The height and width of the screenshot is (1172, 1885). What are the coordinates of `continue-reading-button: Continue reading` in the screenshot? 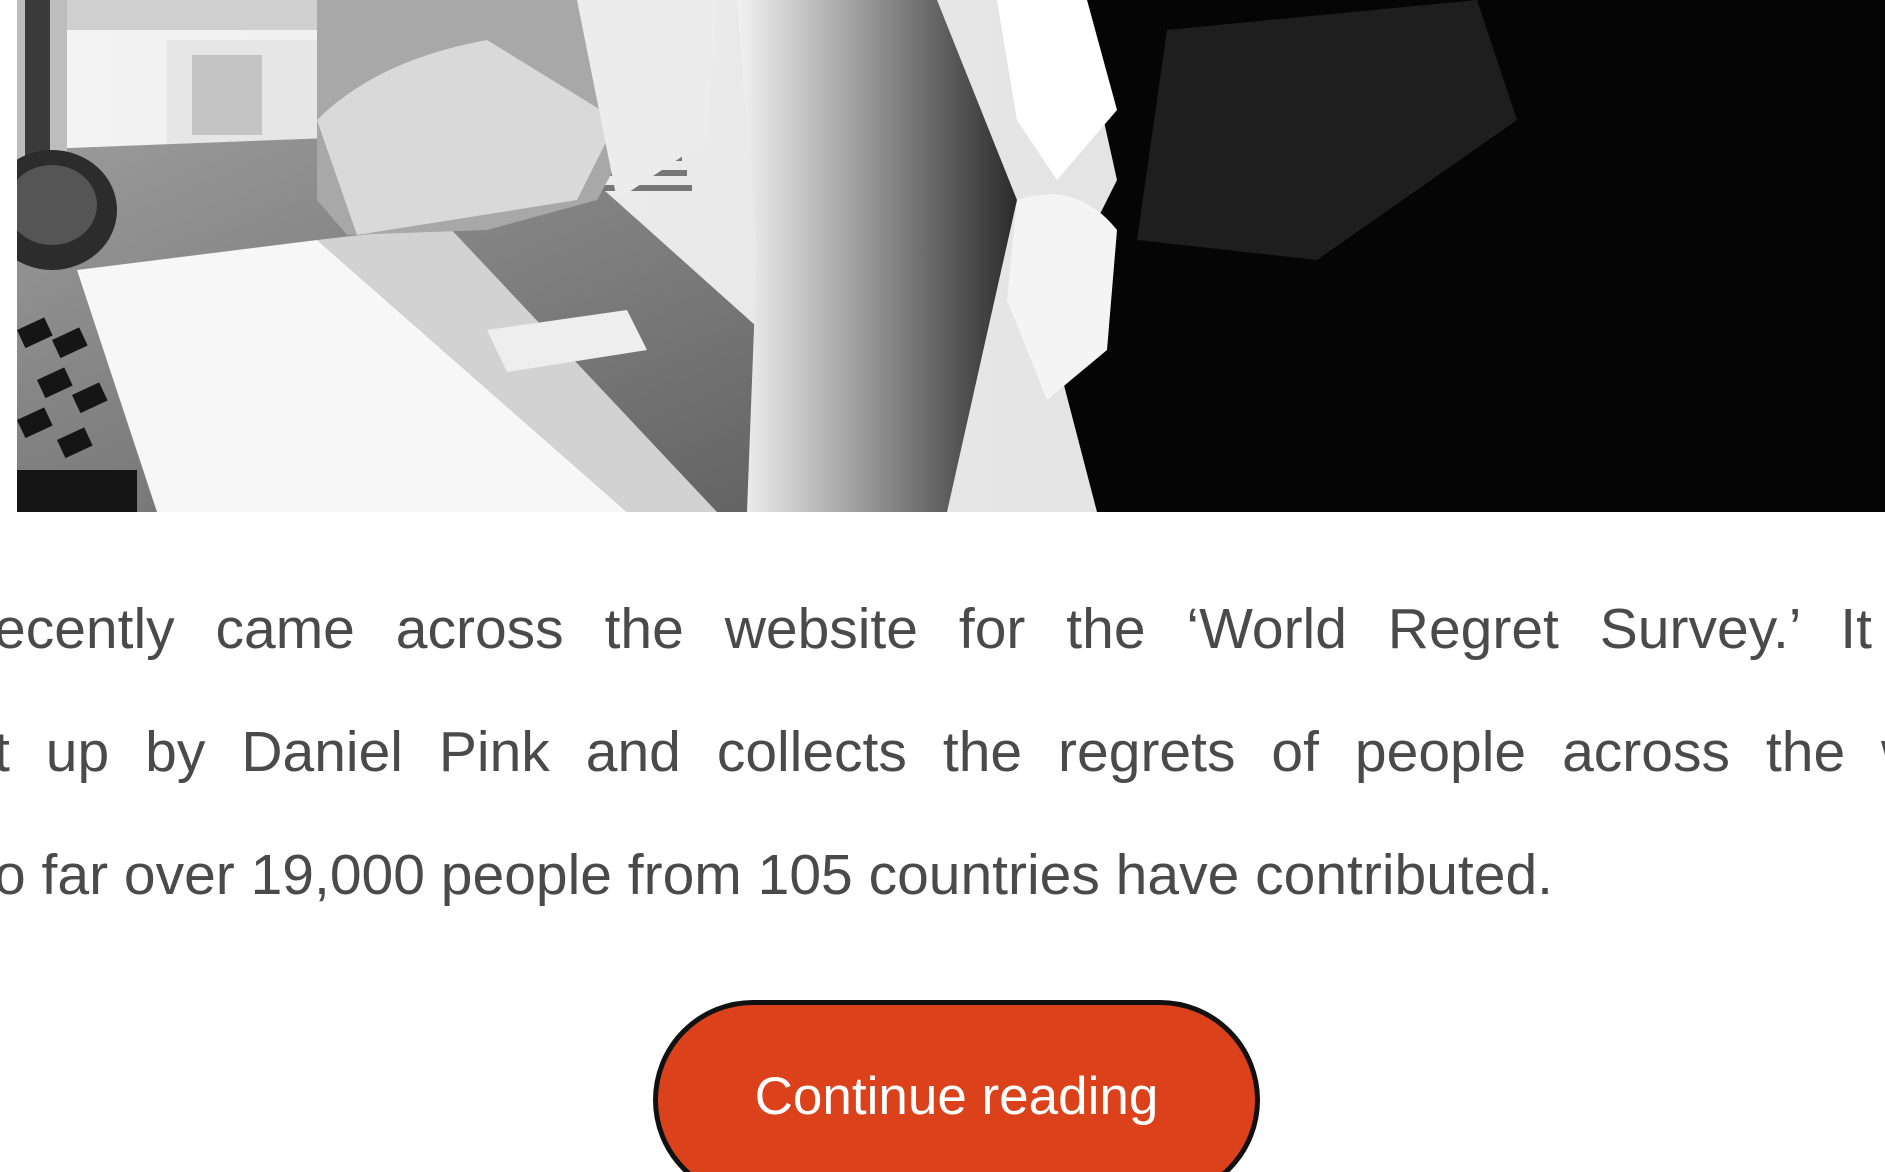 It's located at (956, 1086).